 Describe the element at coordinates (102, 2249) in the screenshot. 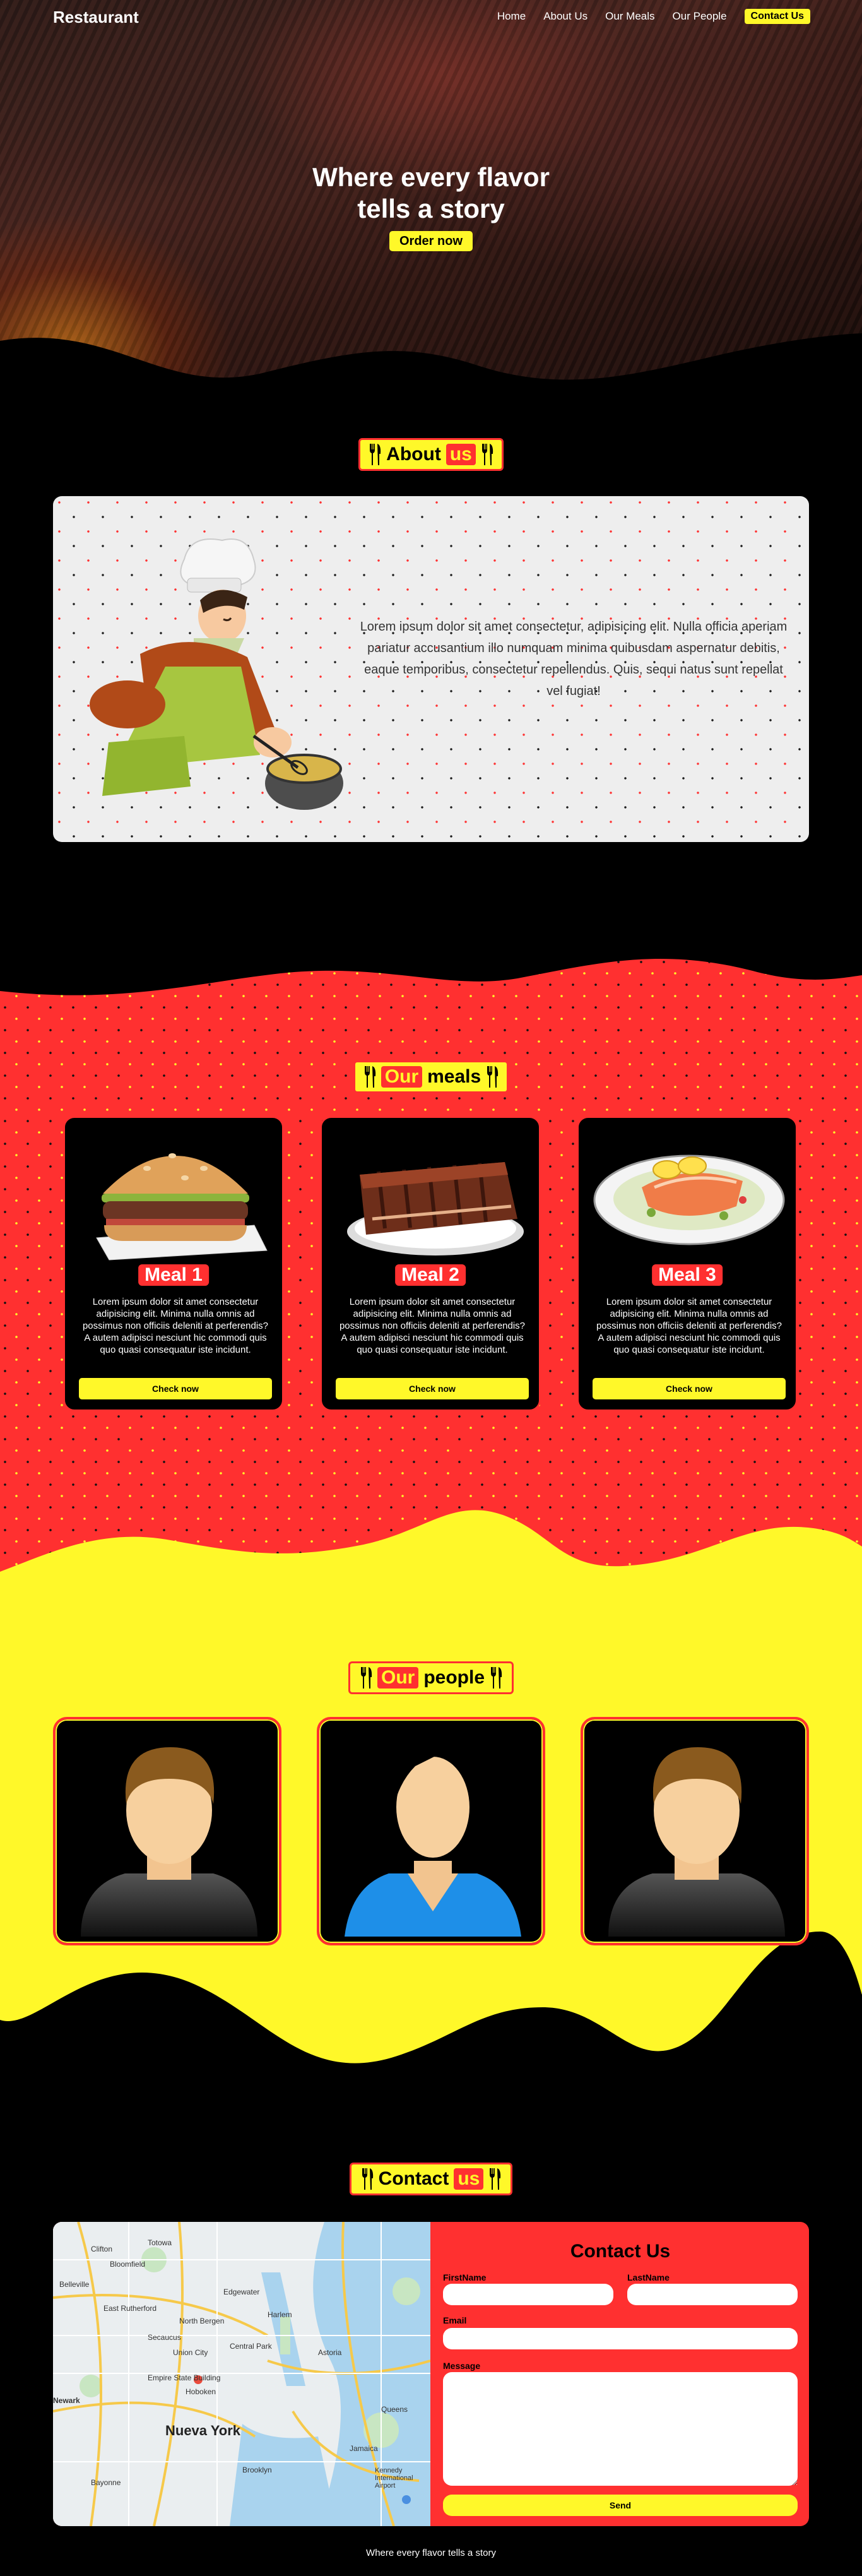

I see `map-label: Clifton` at that location.